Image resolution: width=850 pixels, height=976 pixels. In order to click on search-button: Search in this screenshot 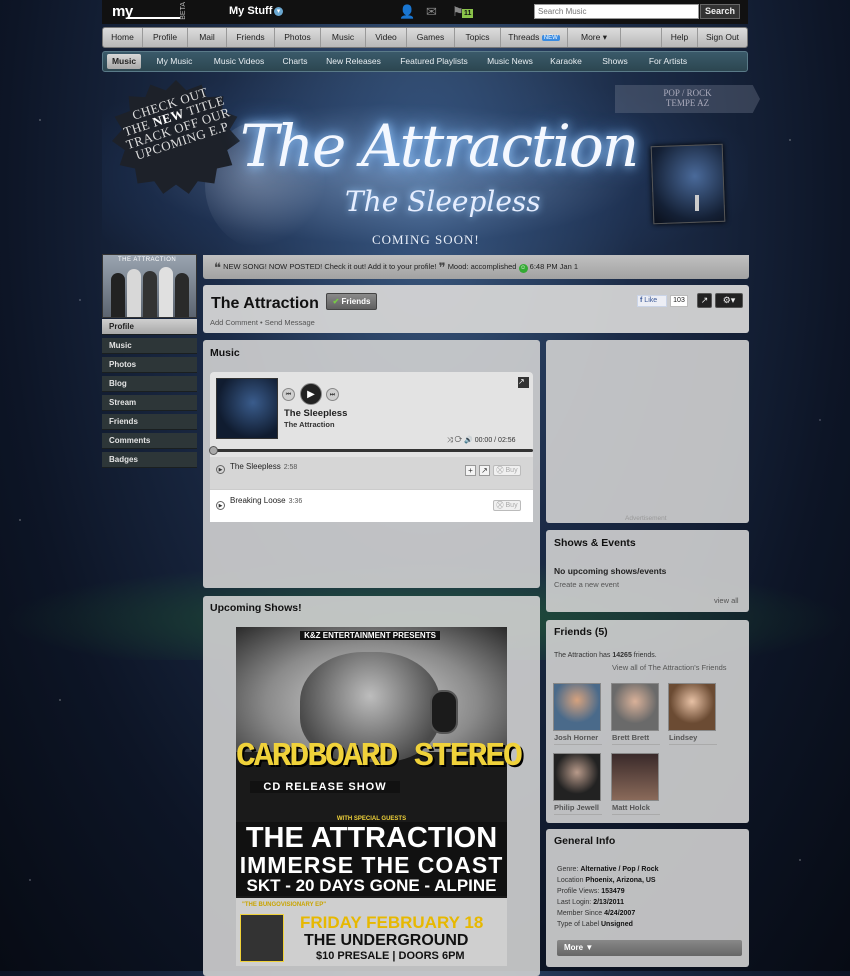, I will do `click(720, 11)`.